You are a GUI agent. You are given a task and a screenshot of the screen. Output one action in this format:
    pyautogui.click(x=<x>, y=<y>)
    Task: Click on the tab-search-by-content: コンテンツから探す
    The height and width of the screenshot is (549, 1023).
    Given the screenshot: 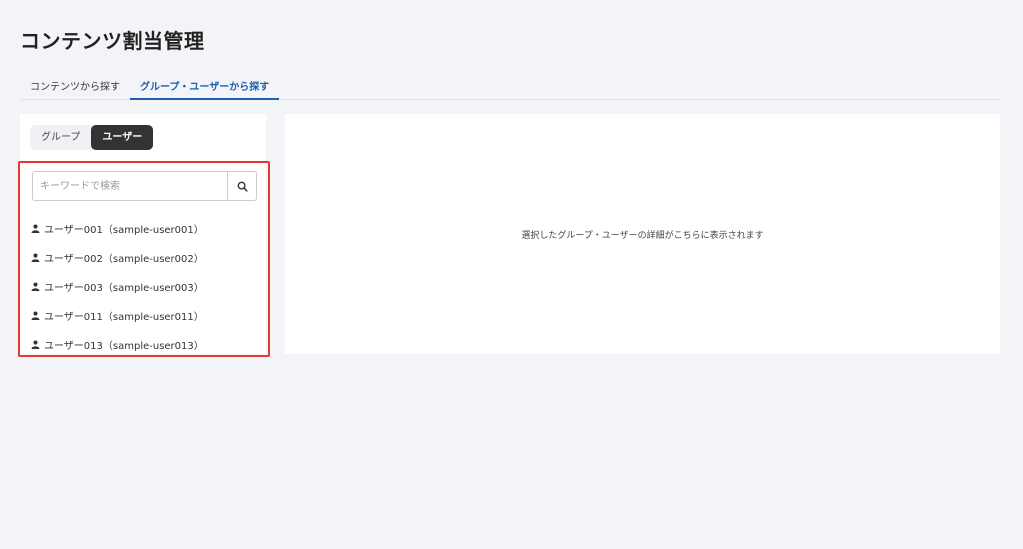 What is the action you would take?
    pyautogui.click(x=75, y=87)
    